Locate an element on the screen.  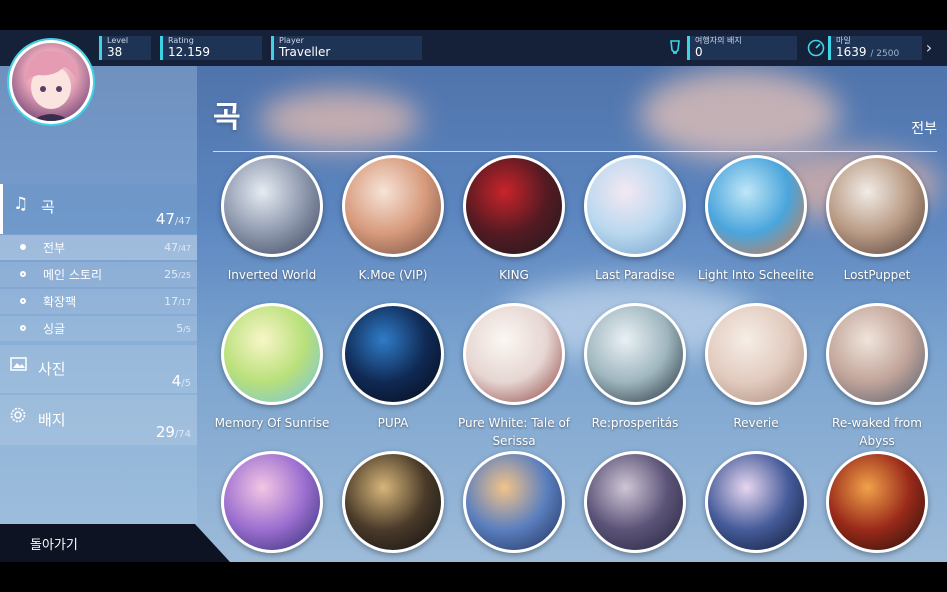
song-card: Re-waked from Abyss is located at coordinates (877, 376).